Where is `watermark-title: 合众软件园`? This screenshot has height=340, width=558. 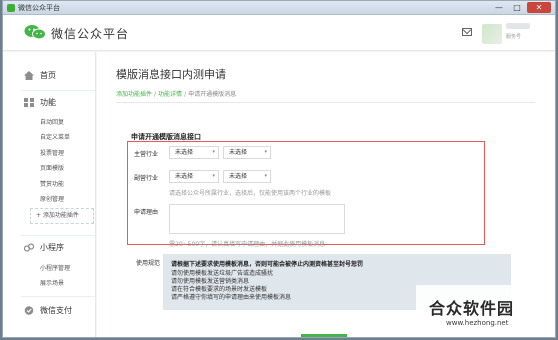
watermark-title: 合众软件园 is located at coordinates (472, 308).